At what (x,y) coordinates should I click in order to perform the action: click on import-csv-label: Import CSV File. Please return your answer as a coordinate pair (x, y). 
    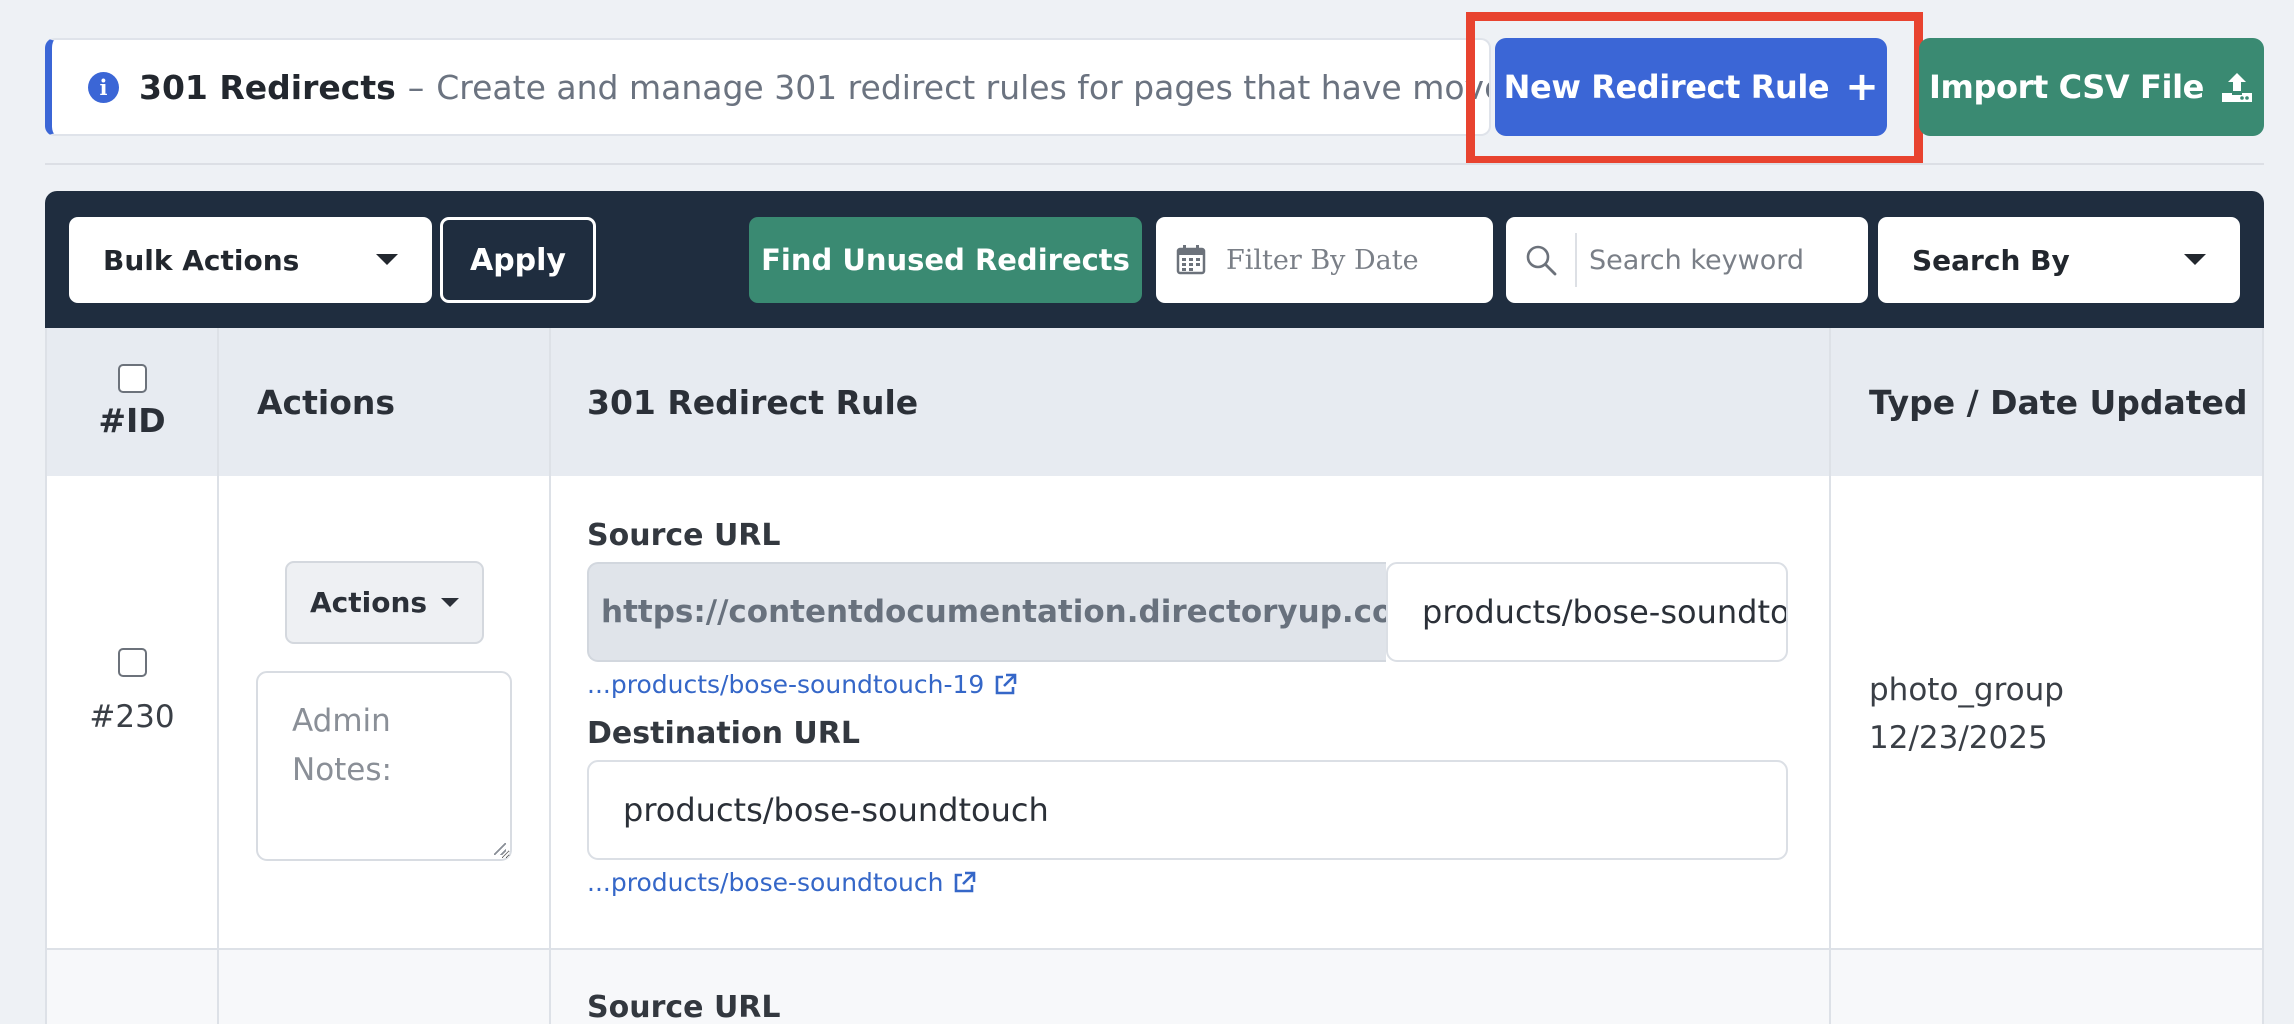
    Looking at the image, I should click on (2066, 87).